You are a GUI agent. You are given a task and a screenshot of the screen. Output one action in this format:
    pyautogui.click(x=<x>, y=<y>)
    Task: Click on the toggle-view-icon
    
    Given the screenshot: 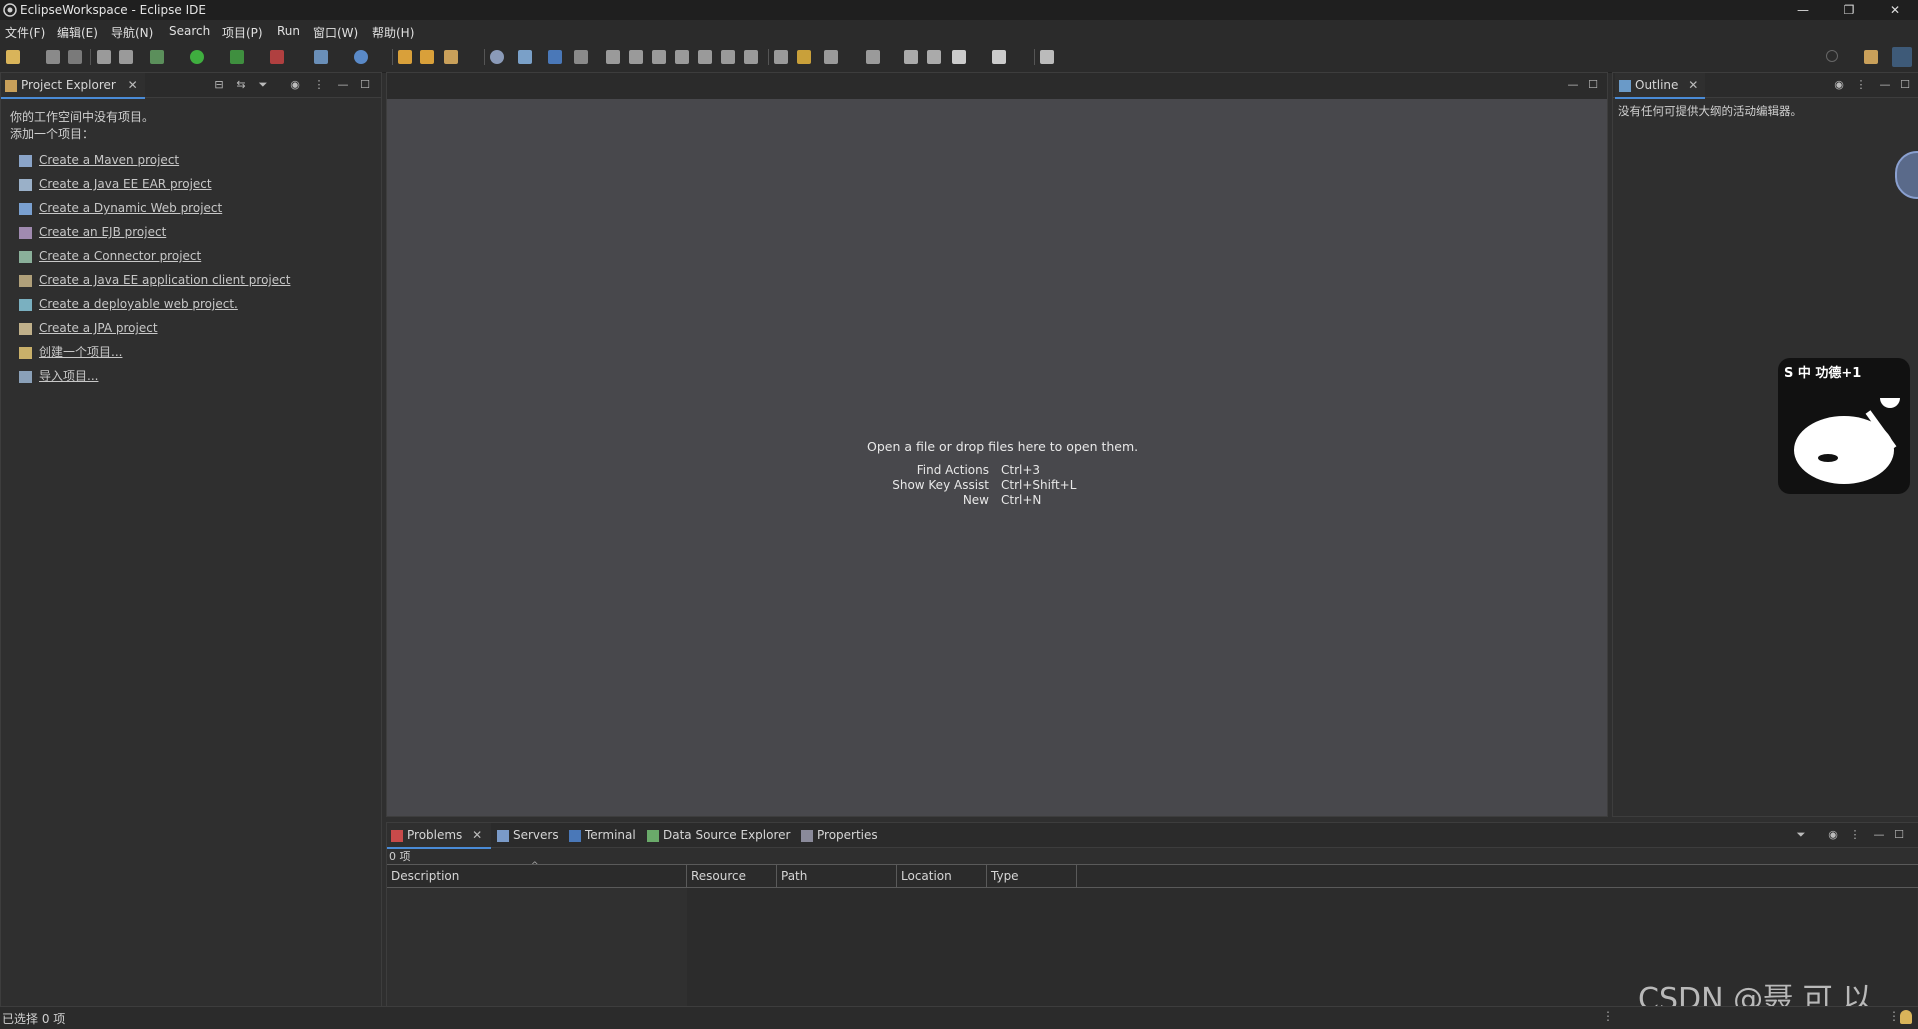 What is the action you would take?
    pyautogui.click(x=555, y=57)
    